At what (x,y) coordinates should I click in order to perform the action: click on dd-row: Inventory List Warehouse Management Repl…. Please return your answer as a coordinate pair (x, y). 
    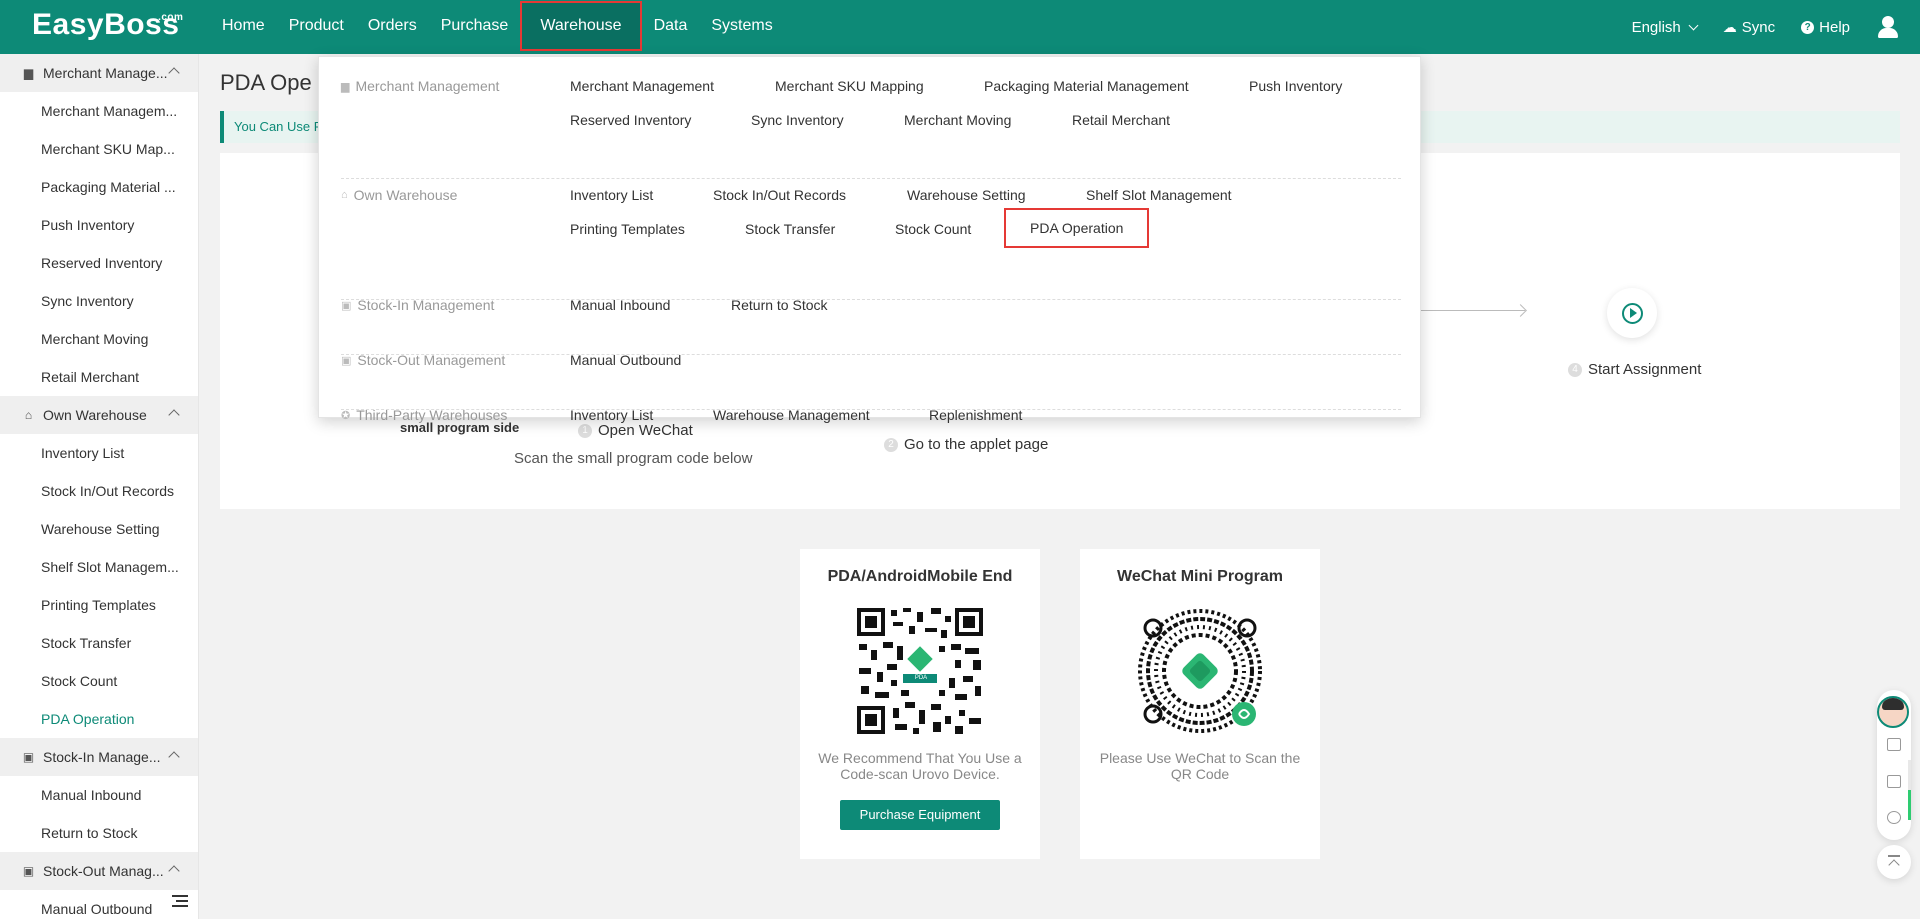
    Looking at the image, I should click on (796, 415).